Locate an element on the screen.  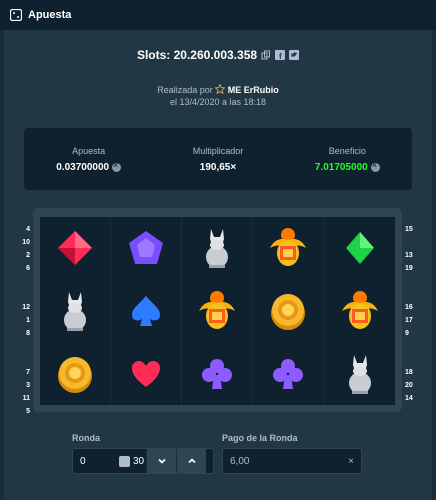
round-payout-input: 6,00 is located at coordinates (285, 461).